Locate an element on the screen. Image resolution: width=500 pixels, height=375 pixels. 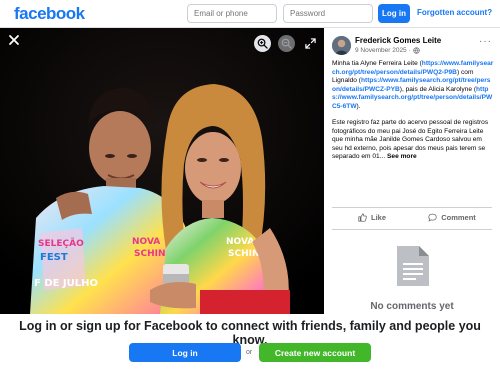
expand-icon is located at coordinates (310, 43).